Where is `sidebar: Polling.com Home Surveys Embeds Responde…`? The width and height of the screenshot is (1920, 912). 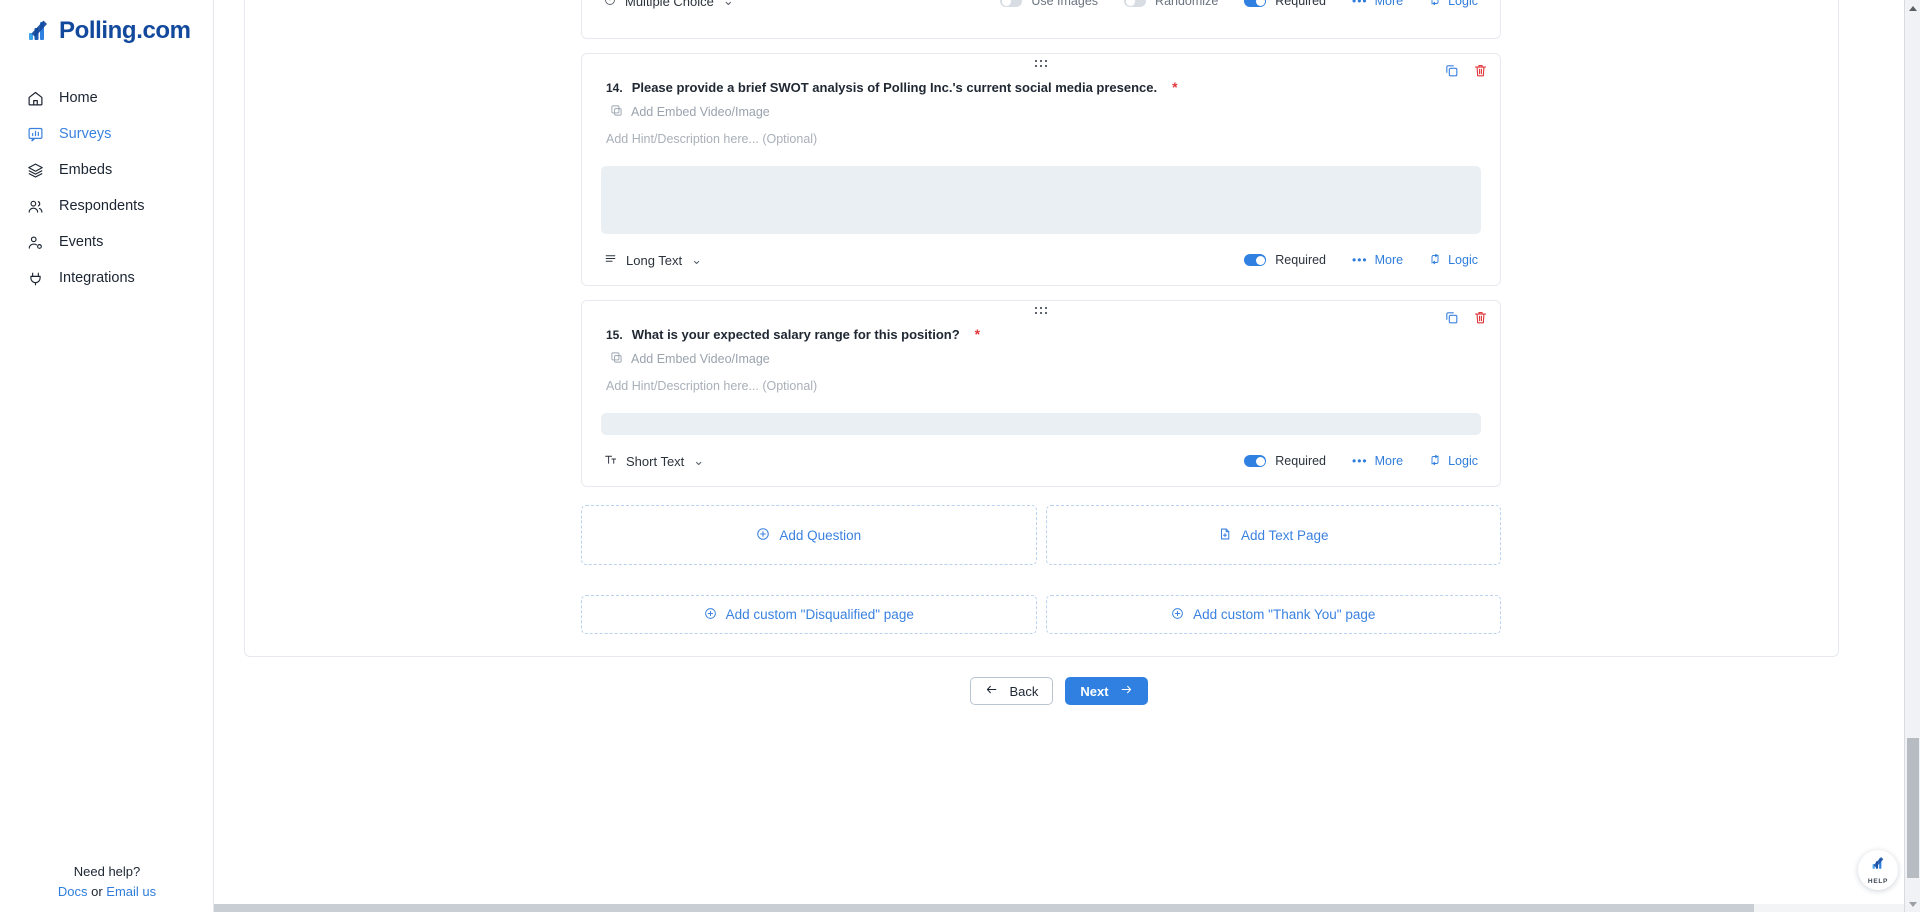
sidebar: Polling.com Home Surveys Embeds Responde… is located at coordinates (107, 456).